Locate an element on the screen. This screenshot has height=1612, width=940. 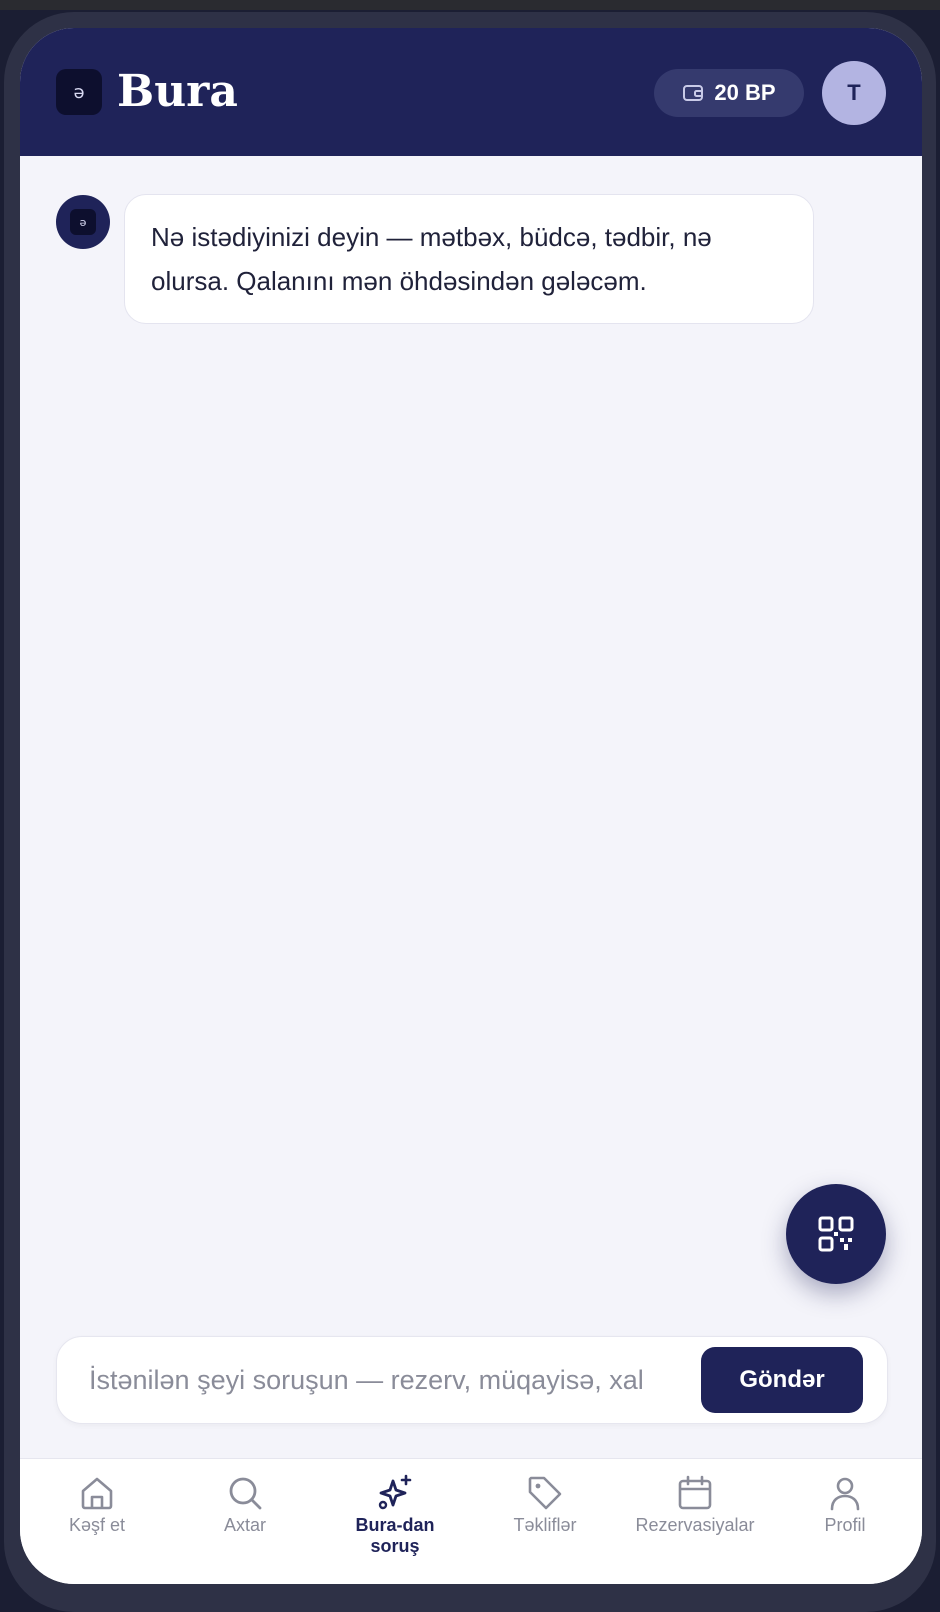
tag-icon is located at coordinates (545, 1493).